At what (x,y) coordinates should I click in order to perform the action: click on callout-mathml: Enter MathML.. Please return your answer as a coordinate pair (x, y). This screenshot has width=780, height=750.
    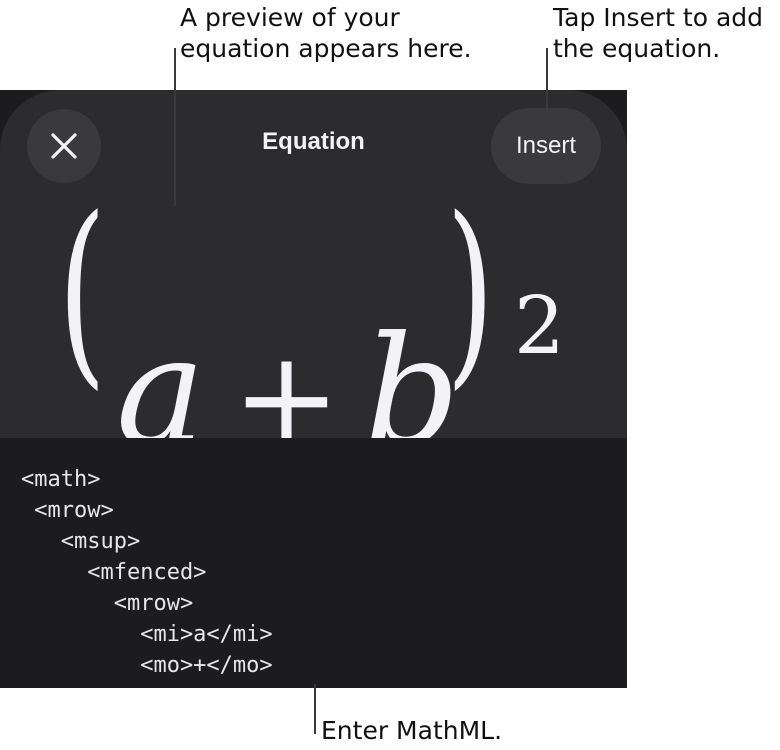
    Looking at the image, I should click on (412, 730).